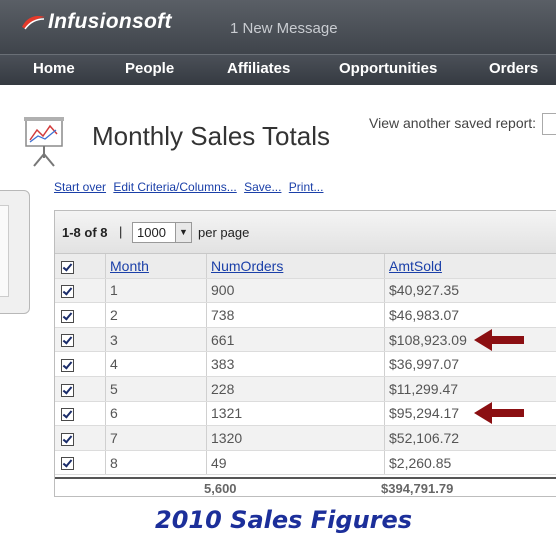 This screenshot has height=539, width=556. What do you see at coordinates (470, 291) in the screenshot?
I see `cell-amtsold: $40,927.35` at bounding box center [470, 291].